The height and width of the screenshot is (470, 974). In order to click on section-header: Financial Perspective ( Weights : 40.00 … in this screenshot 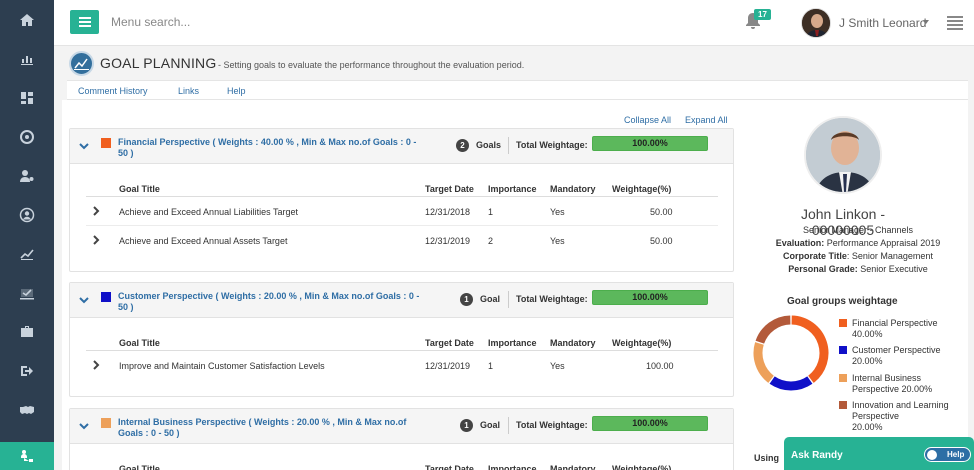, I will do `click(401, 146)`.